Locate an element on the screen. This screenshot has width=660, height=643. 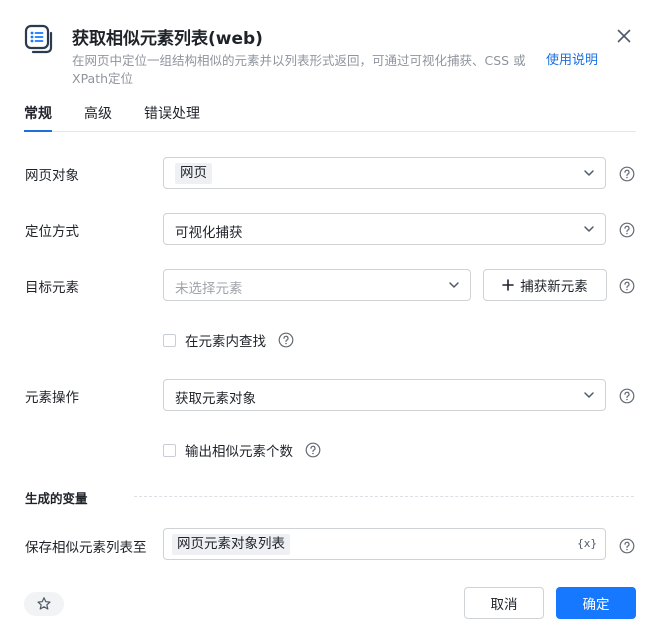
star-icon is located at coordinates (44, 603).